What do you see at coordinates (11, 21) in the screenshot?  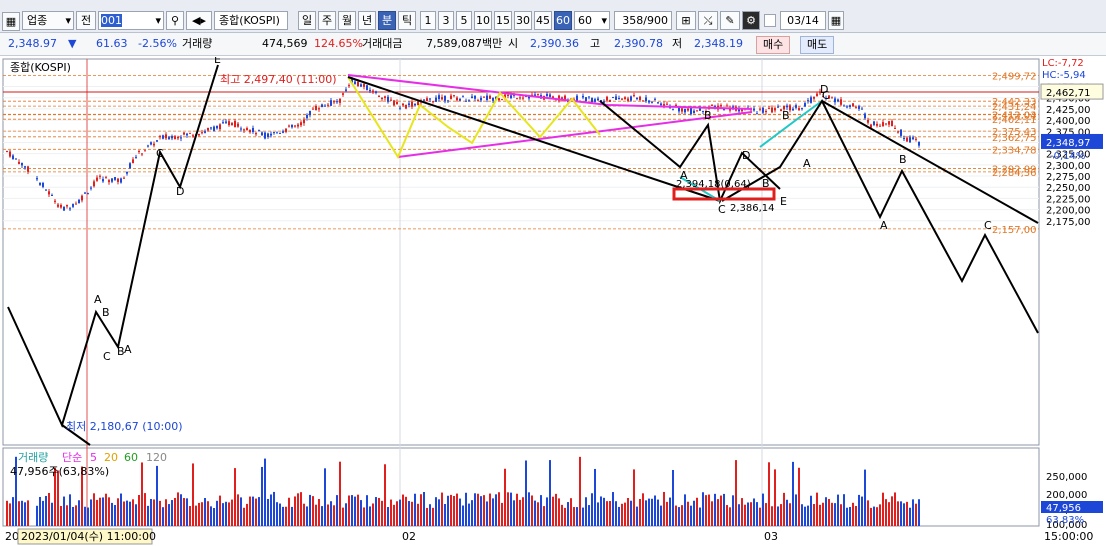 I see `menu-icon: ▦` at bounding box center [11, 21].